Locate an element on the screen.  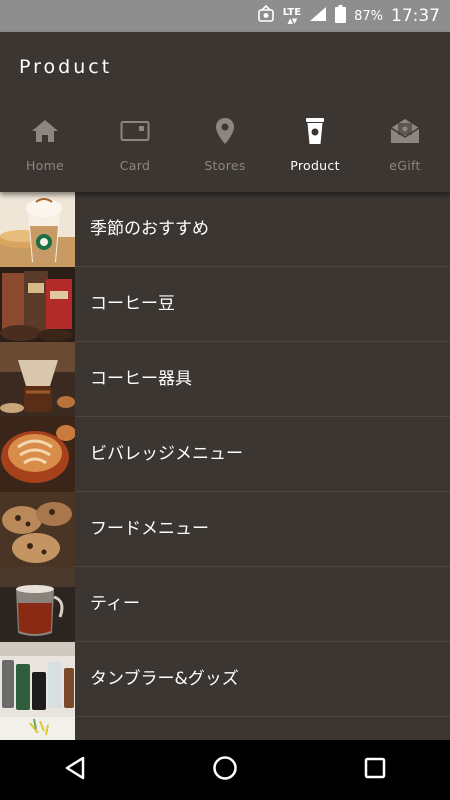
home-button is located at coordinates (225, 770).